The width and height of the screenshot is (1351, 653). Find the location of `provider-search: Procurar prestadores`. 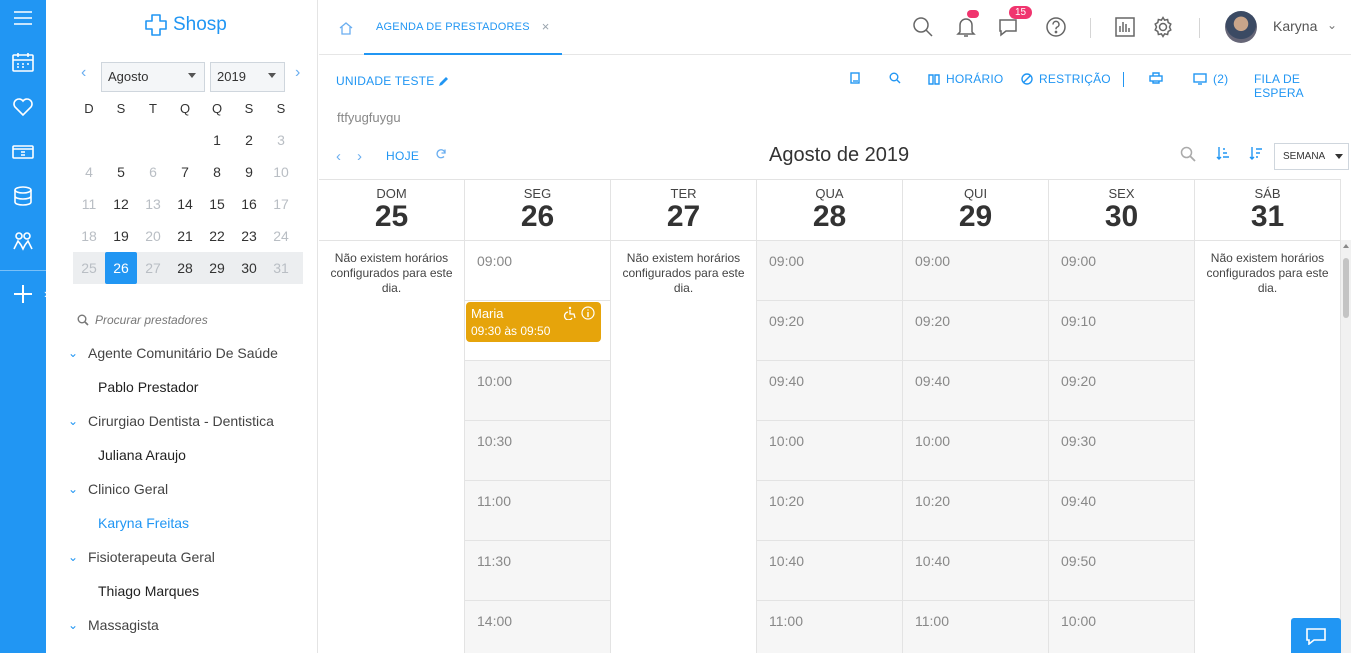

provider-search: Procurar prestadores is located at coordinates (142, 320).